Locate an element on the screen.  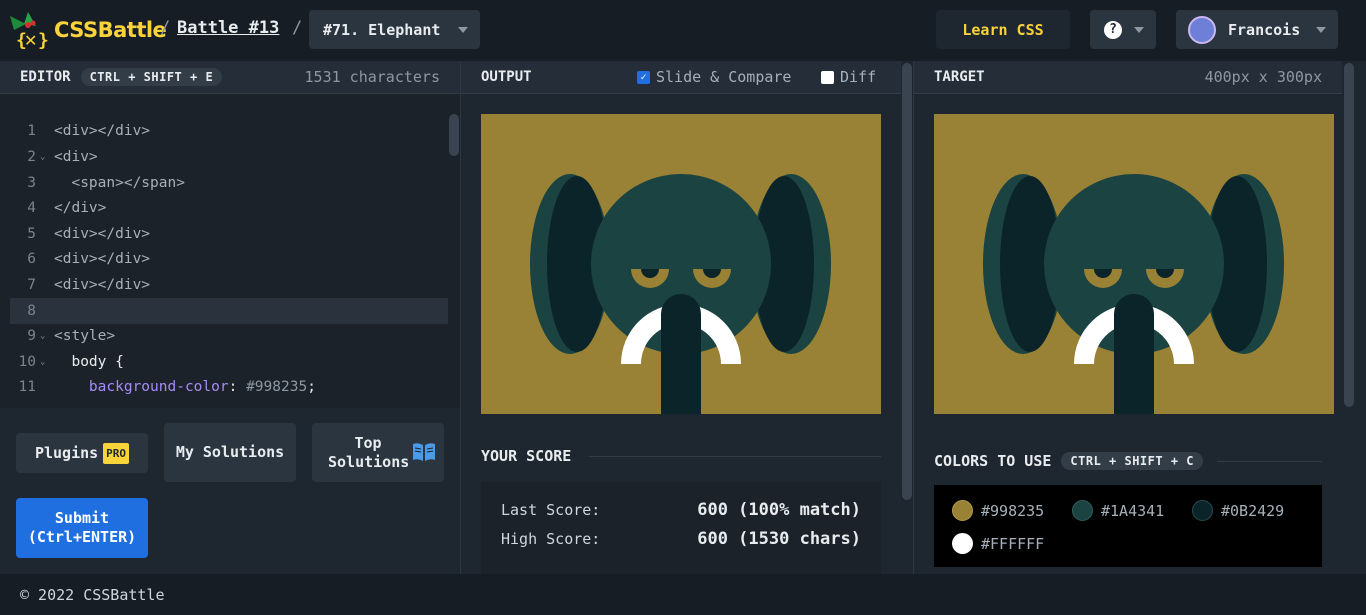
target-select: #71. Elephant is located at coordinates (394, 29).